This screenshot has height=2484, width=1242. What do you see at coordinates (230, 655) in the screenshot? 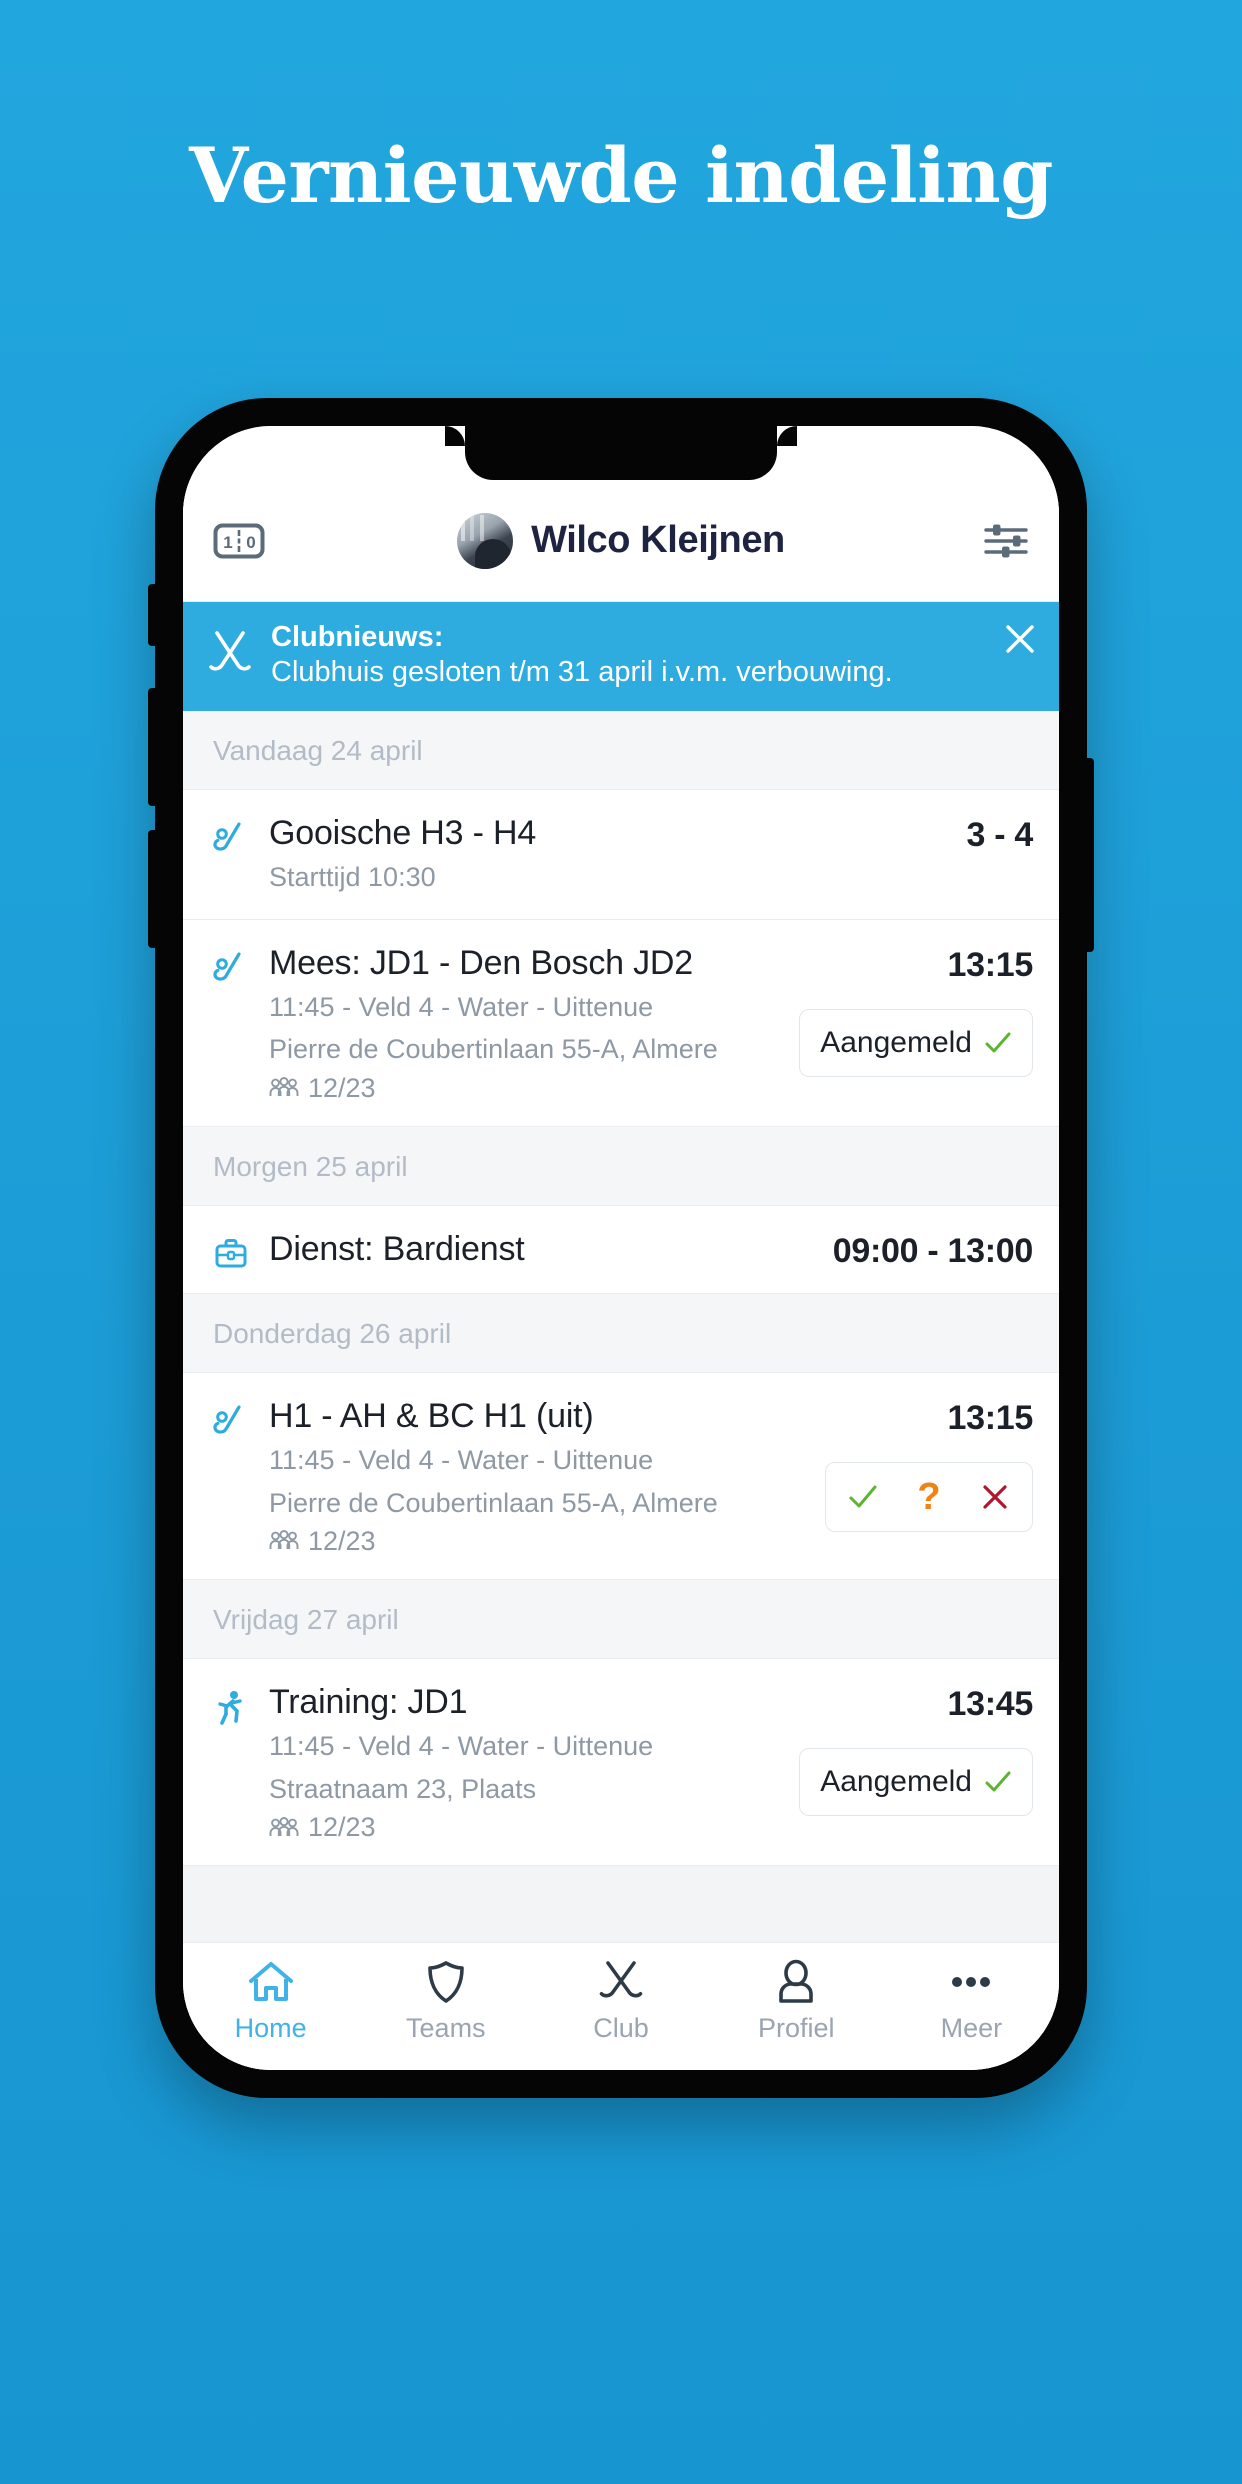
I see `banner-icon-wrap` at bounding box center [230, 655].